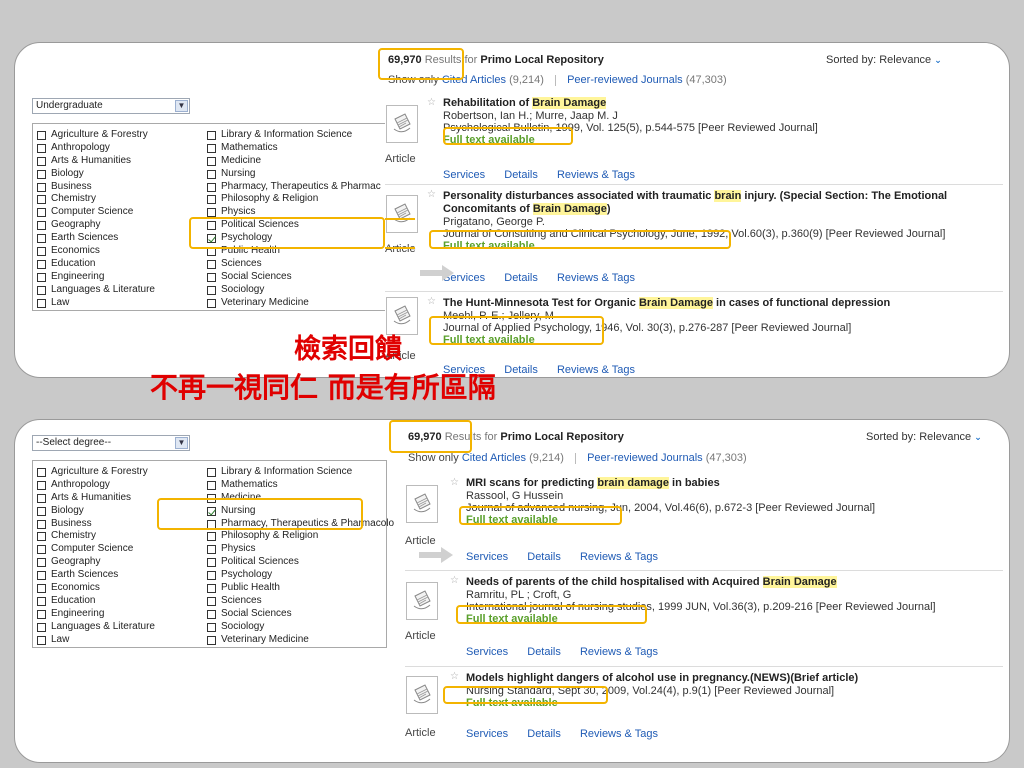 Image resolution: width=1024 pixels, height=768 pixels. I want to click on peer-reviewed-link: Peer-reviewed Journals, so click(625, 80).